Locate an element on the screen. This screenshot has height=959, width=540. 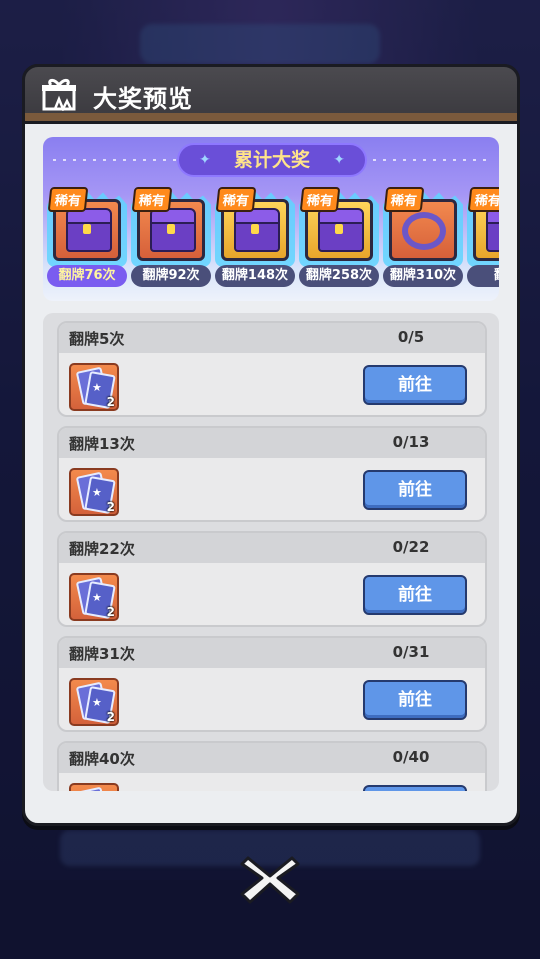
prize-item: 稀有翻牌148次 is located at coordinates (255, 242).